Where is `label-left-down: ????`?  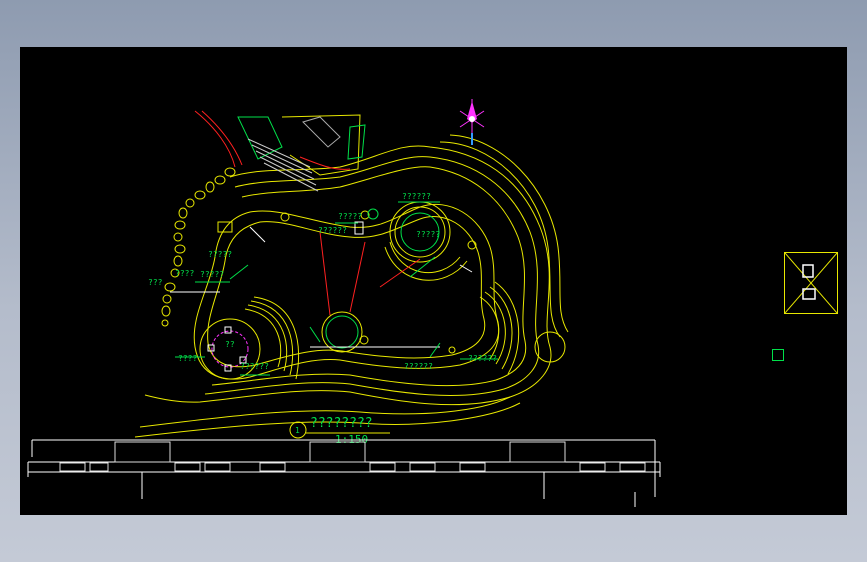
label-left-down: ???? is located at coordinates (187, 358).